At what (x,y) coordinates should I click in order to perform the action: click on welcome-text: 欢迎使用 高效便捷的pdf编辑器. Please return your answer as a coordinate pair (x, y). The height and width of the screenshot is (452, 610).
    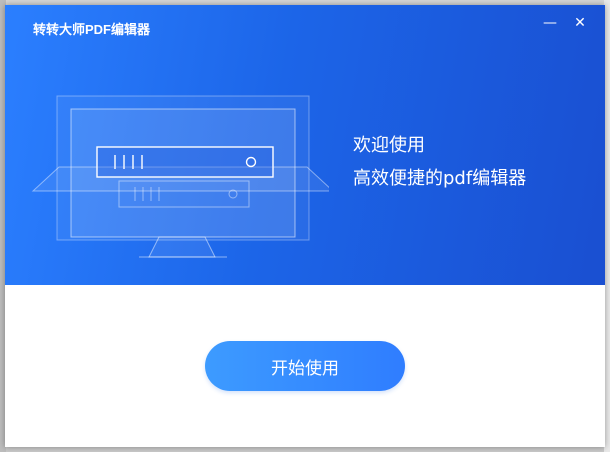
    Looking at the image, I should click on (439, 162).